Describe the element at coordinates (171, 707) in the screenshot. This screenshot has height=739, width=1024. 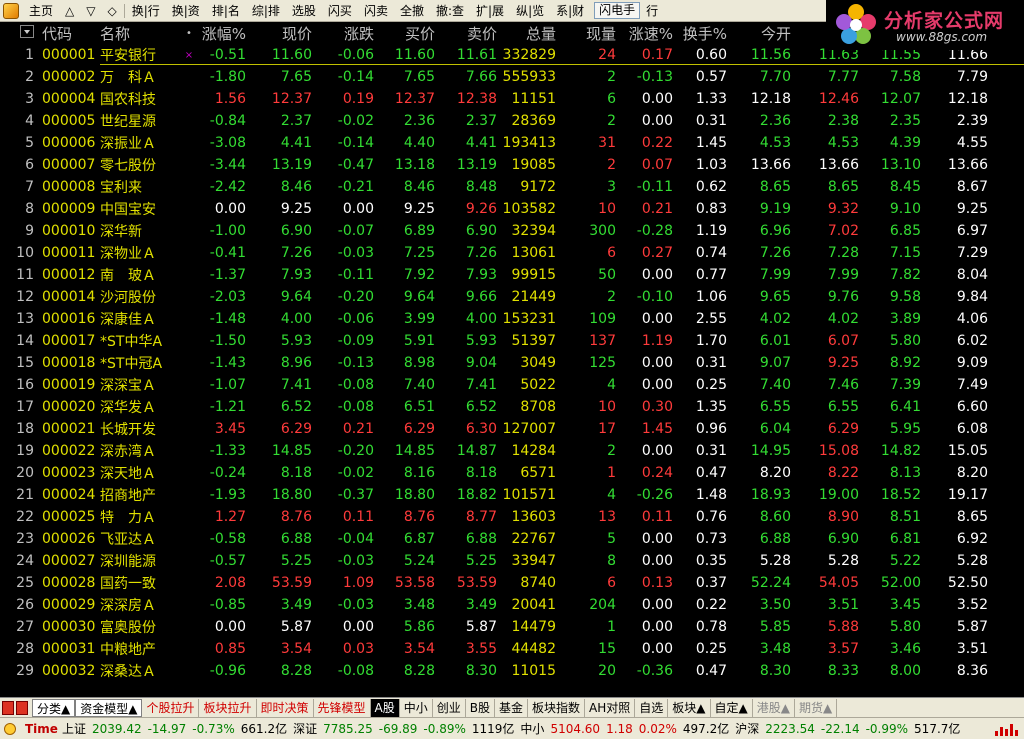
I see `tab-item: 个股拉升` at that location.